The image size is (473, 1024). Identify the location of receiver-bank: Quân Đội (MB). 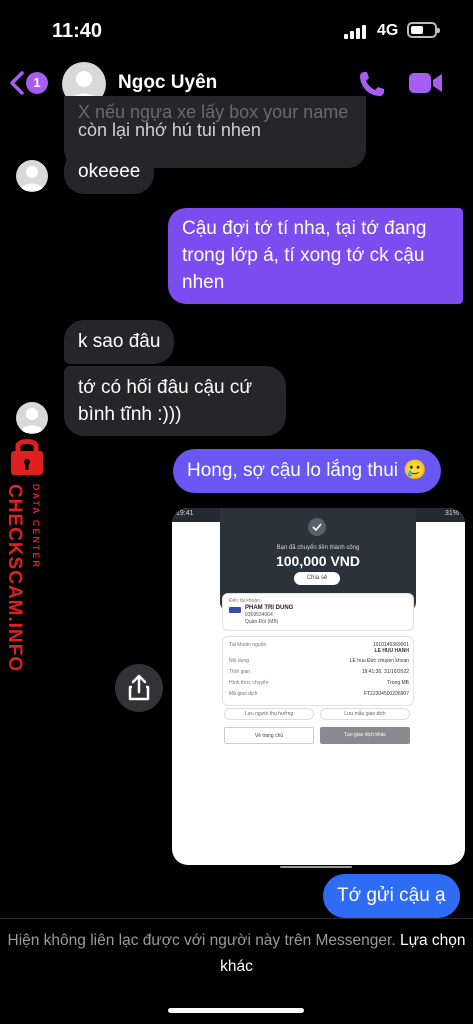
(262, 622).